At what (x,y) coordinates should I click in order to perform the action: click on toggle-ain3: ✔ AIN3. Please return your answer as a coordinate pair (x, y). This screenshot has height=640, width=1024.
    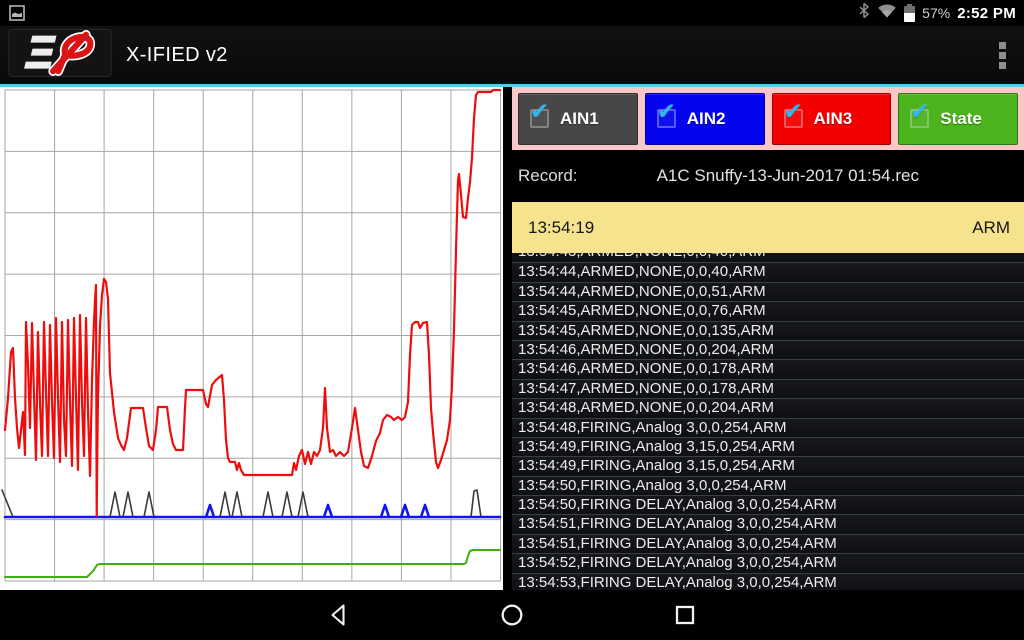
    Looking at the image, I should click on (831, 118).